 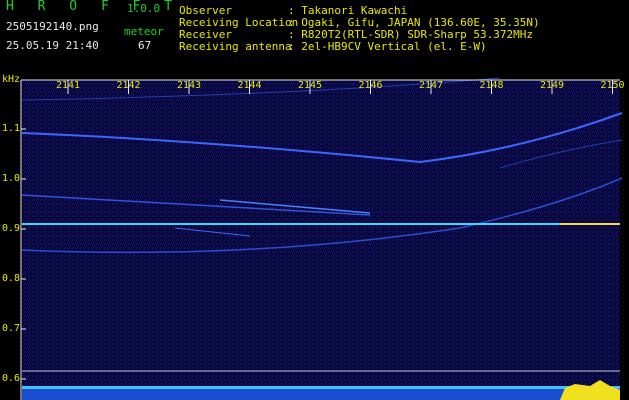 What do you see at coordinates (310, 85) in the screenshot?
I see `x-tick-label: 2145` at bounding box center [310, 85].